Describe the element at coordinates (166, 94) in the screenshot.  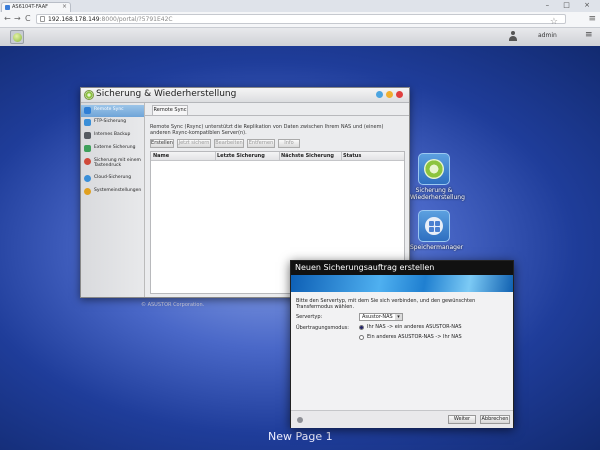
I see `window-title: Sicherung & Wiederherstellung` at that location.